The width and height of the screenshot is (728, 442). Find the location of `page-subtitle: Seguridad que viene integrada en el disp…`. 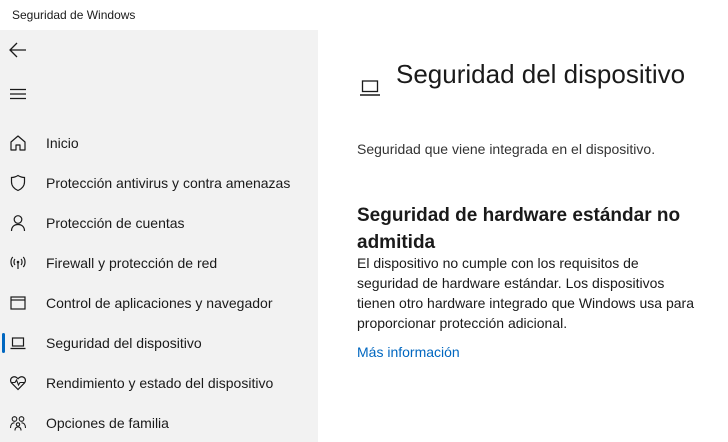

page-subtitle: Seguridad que viene integrada en el disp… is located at coordinates (506, 149).